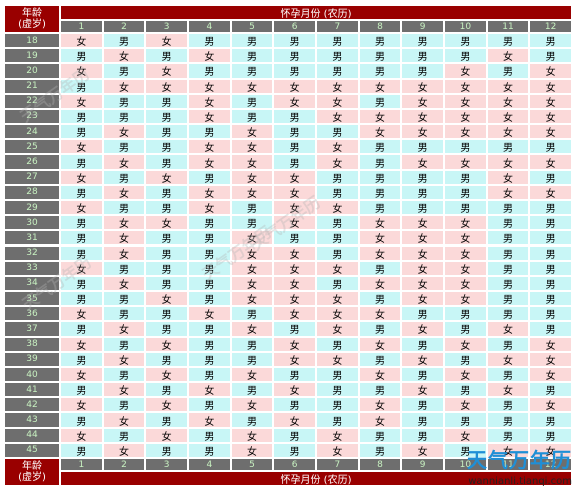  I want to click on month-label-bottom: 1, so click(81, 464).